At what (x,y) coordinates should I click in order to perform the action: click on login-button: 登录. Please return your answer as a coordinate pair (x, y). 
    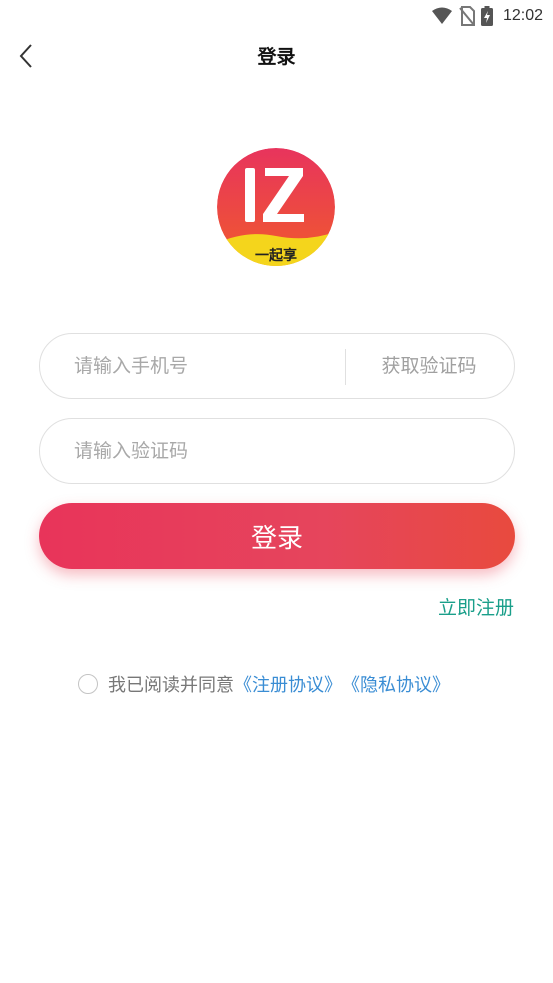
    Looking at the image, I should click on (277, 536).